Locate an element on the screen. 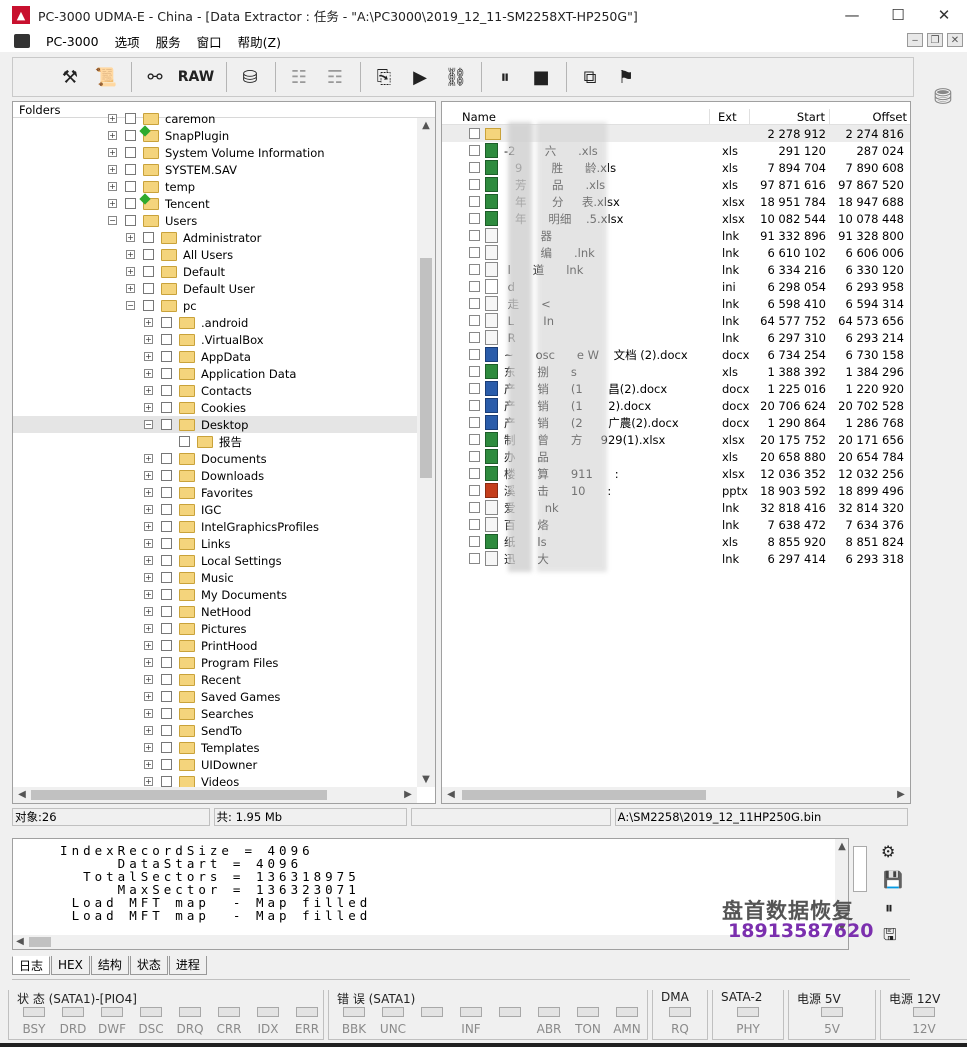 The height and width of the screenshot is (1047, 967). tree-node: 报告 is located at coordinates (215, 441).